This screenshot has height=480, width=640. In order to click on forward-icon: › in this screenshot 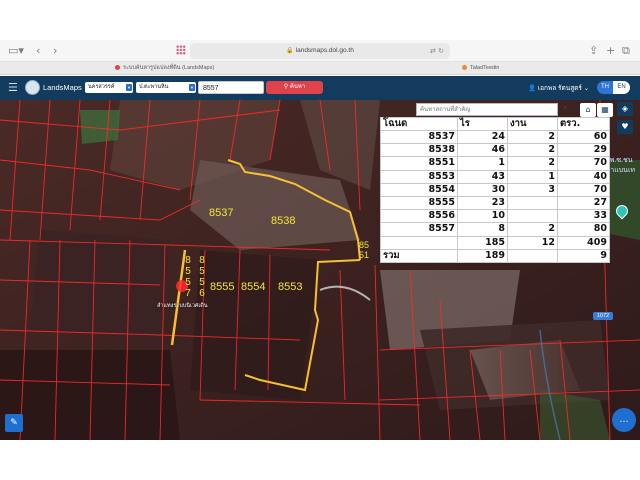, I will do `click(55, 51)`.